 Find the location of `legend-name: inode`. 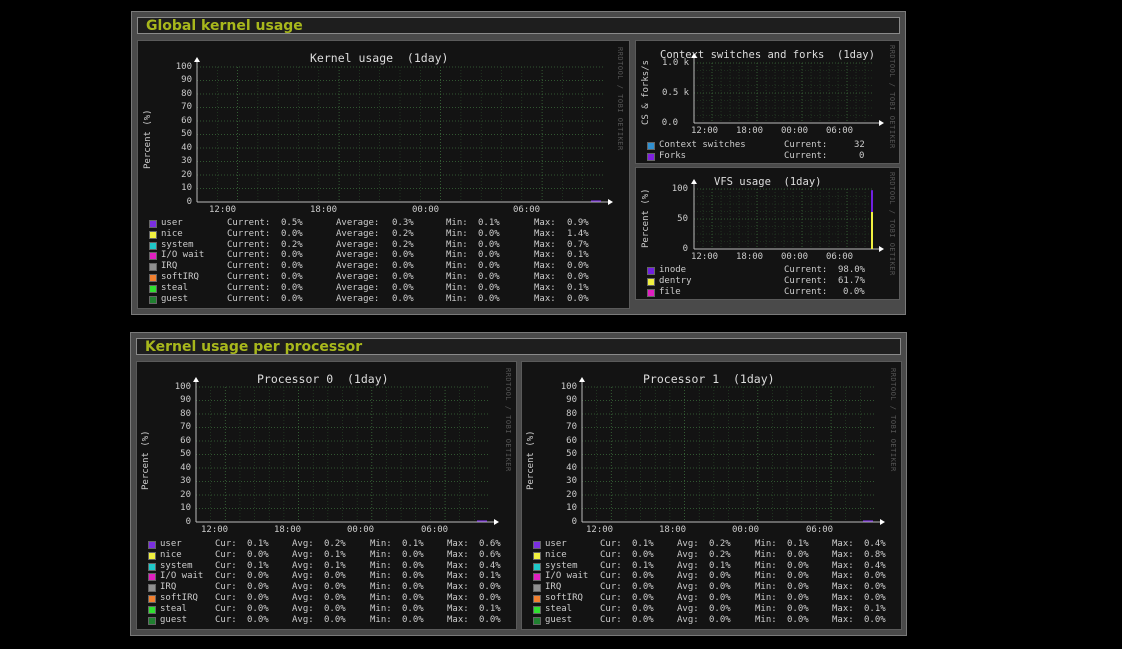

legend-name: inode is located at coordinates (673, 270).